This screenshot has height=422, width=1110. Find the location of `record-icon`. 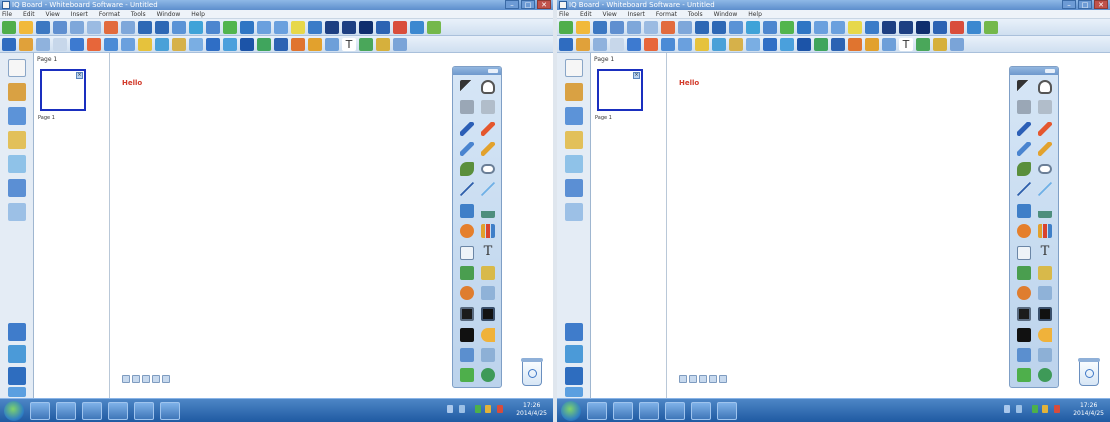

record-icon is located at coordinates (230, 27).